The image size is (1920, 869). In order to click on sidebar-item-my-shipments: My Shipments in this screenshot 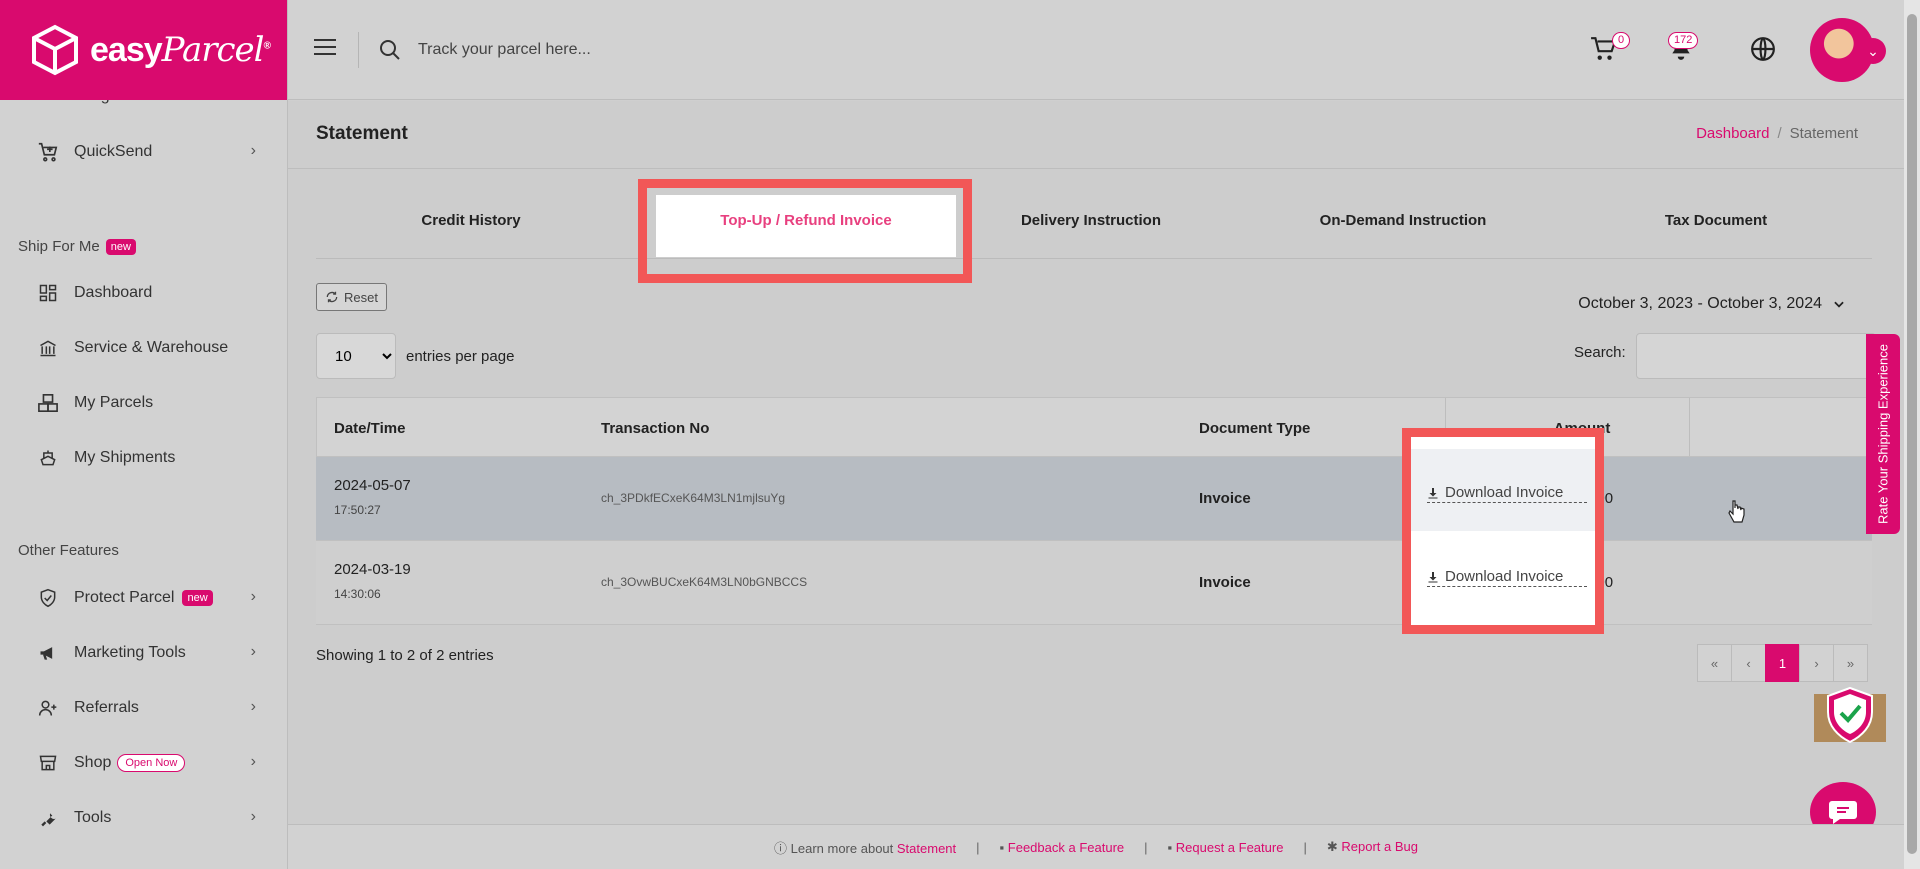, I will do `click(146, 458)`.